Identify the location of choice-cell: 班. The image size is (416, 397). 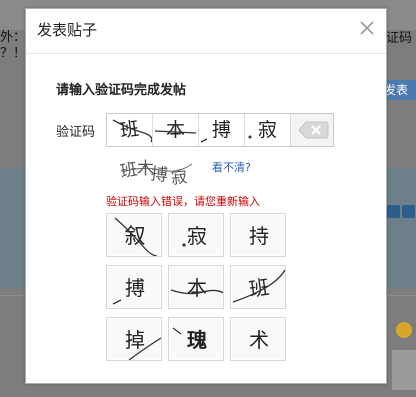
(258, 287).